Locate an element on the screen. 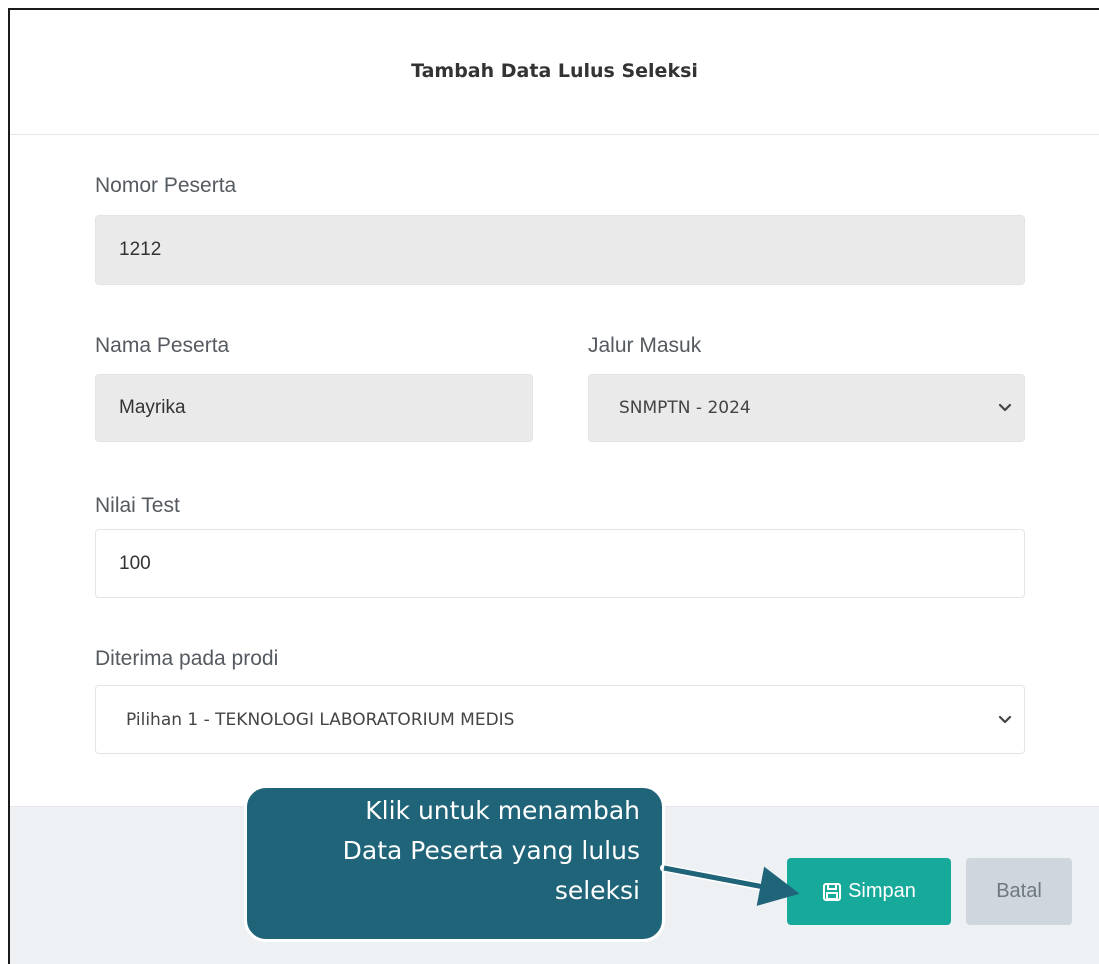 This screenshot has height=964, width=1099. callout-line-1: Klik untuk menambah is located at coordinates (502, 810).